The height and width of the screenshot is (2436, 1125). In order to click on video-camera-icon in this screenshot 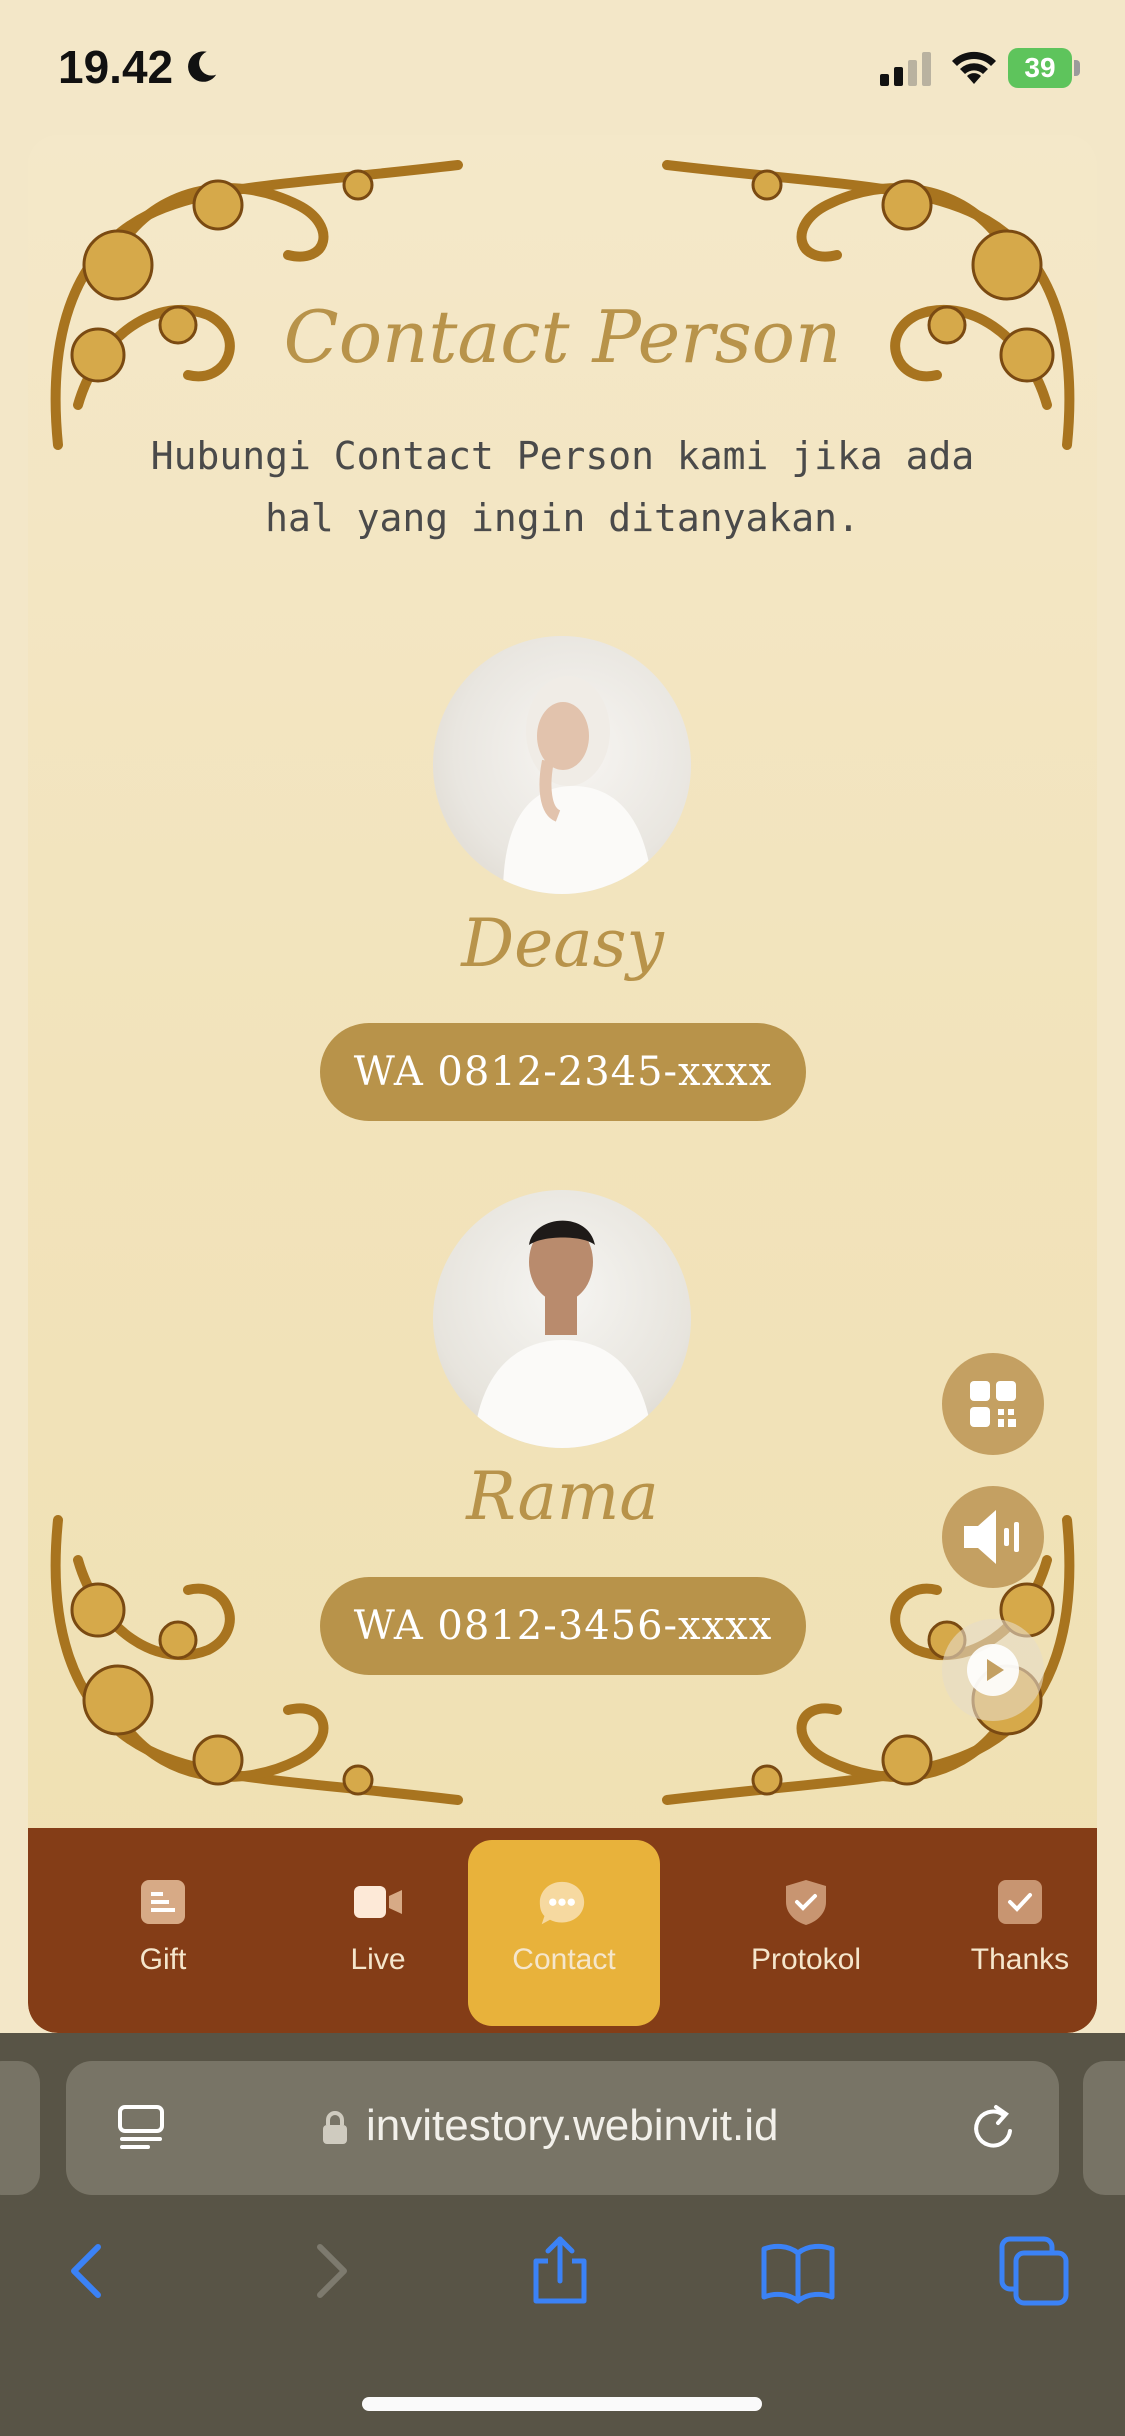, I will do `click(378, 1902)`.